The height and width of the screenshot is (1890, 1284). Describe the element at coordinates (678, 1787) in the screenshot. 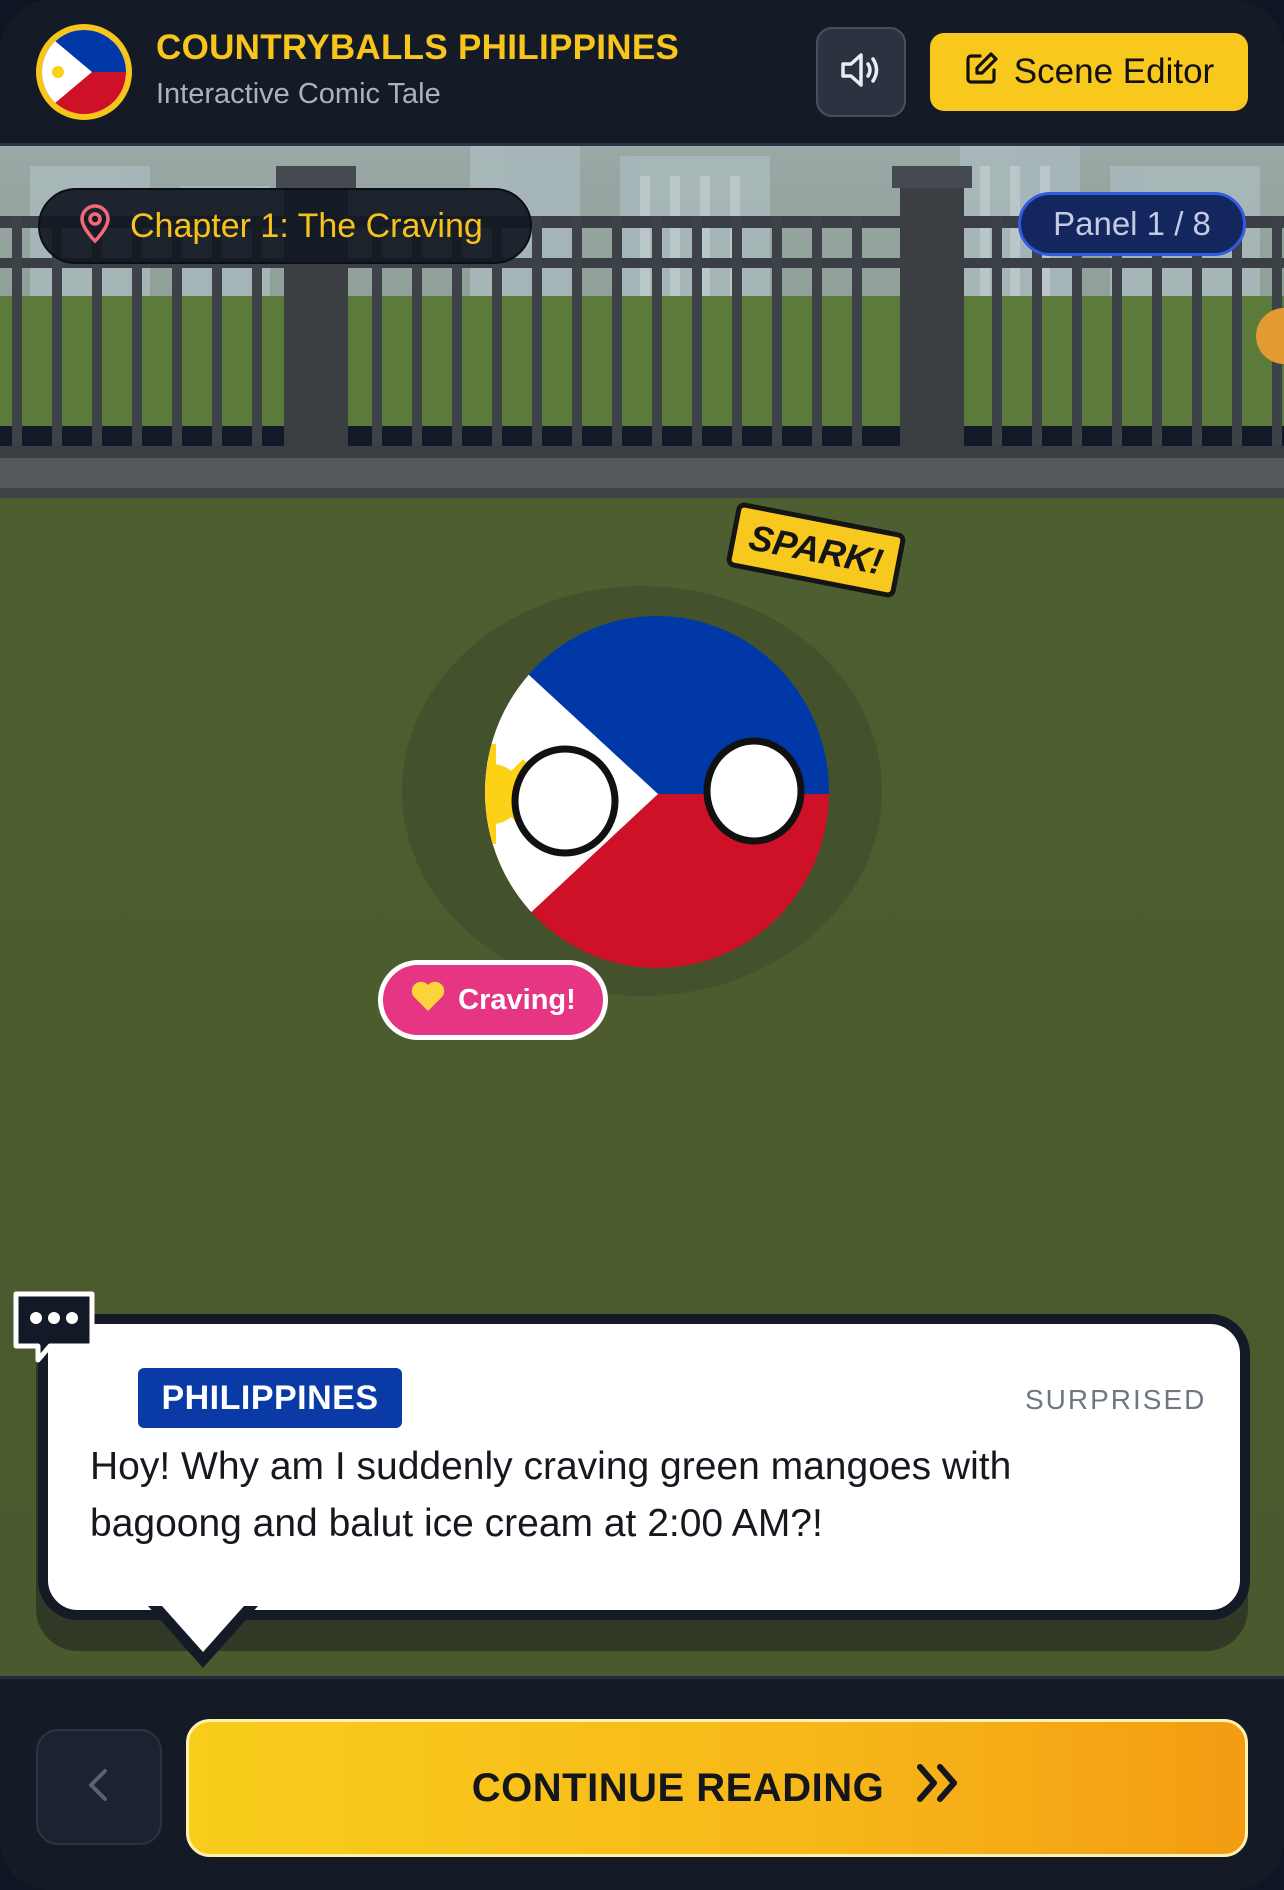

I see `continue-reading-label: CONTINUE READING` at that location.